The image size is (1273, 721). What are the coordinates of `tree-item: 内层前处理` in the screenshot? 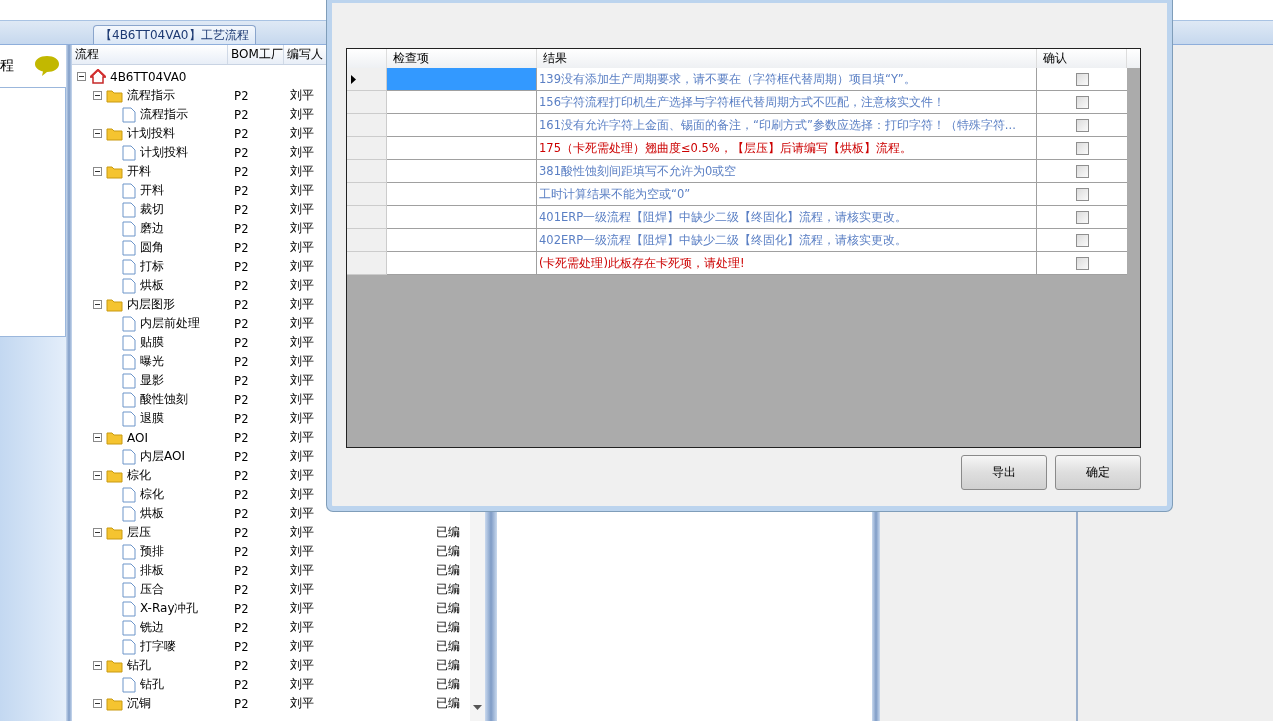 It's located at (170, 323).